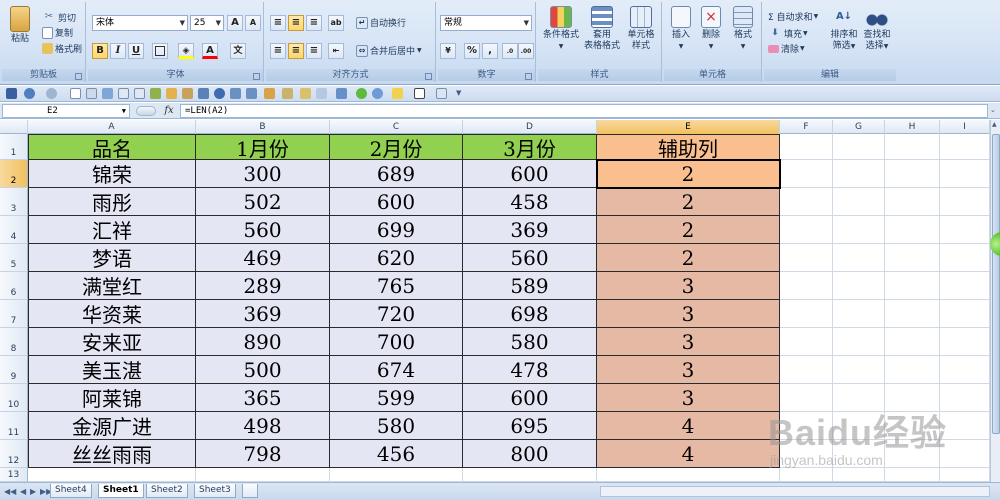 The height and width of the screenshot is (500, 1000). Describe the element at coordinates (859, 174) in the screenshot. I see `empty-cell-g2` at that location.